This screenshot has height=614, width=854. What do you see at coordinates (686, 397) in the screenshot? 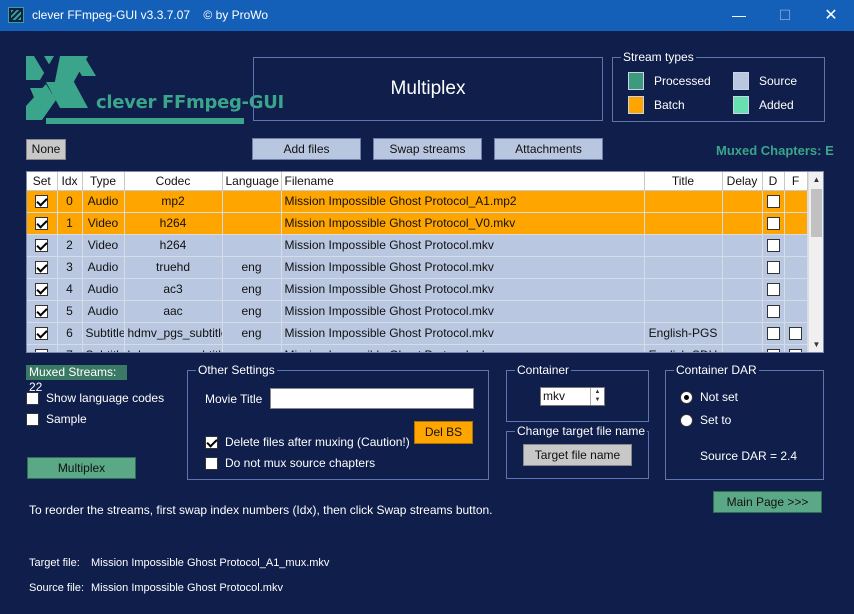
I see `radio-selected-icon` at bounding box center [686, 397].